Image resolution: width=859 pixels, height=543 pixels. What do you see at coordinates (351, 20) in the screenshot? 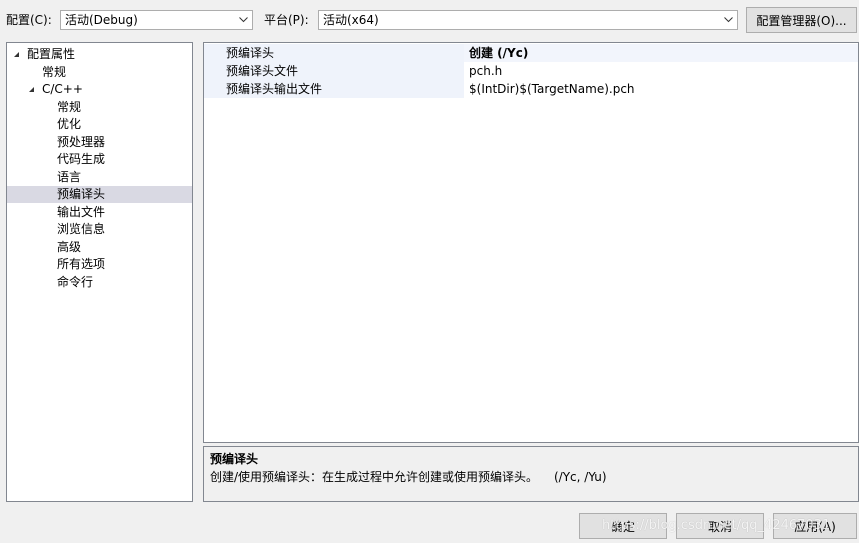
I see `platform-select-value: 活动(x64)` at bounding box center [351, 20].